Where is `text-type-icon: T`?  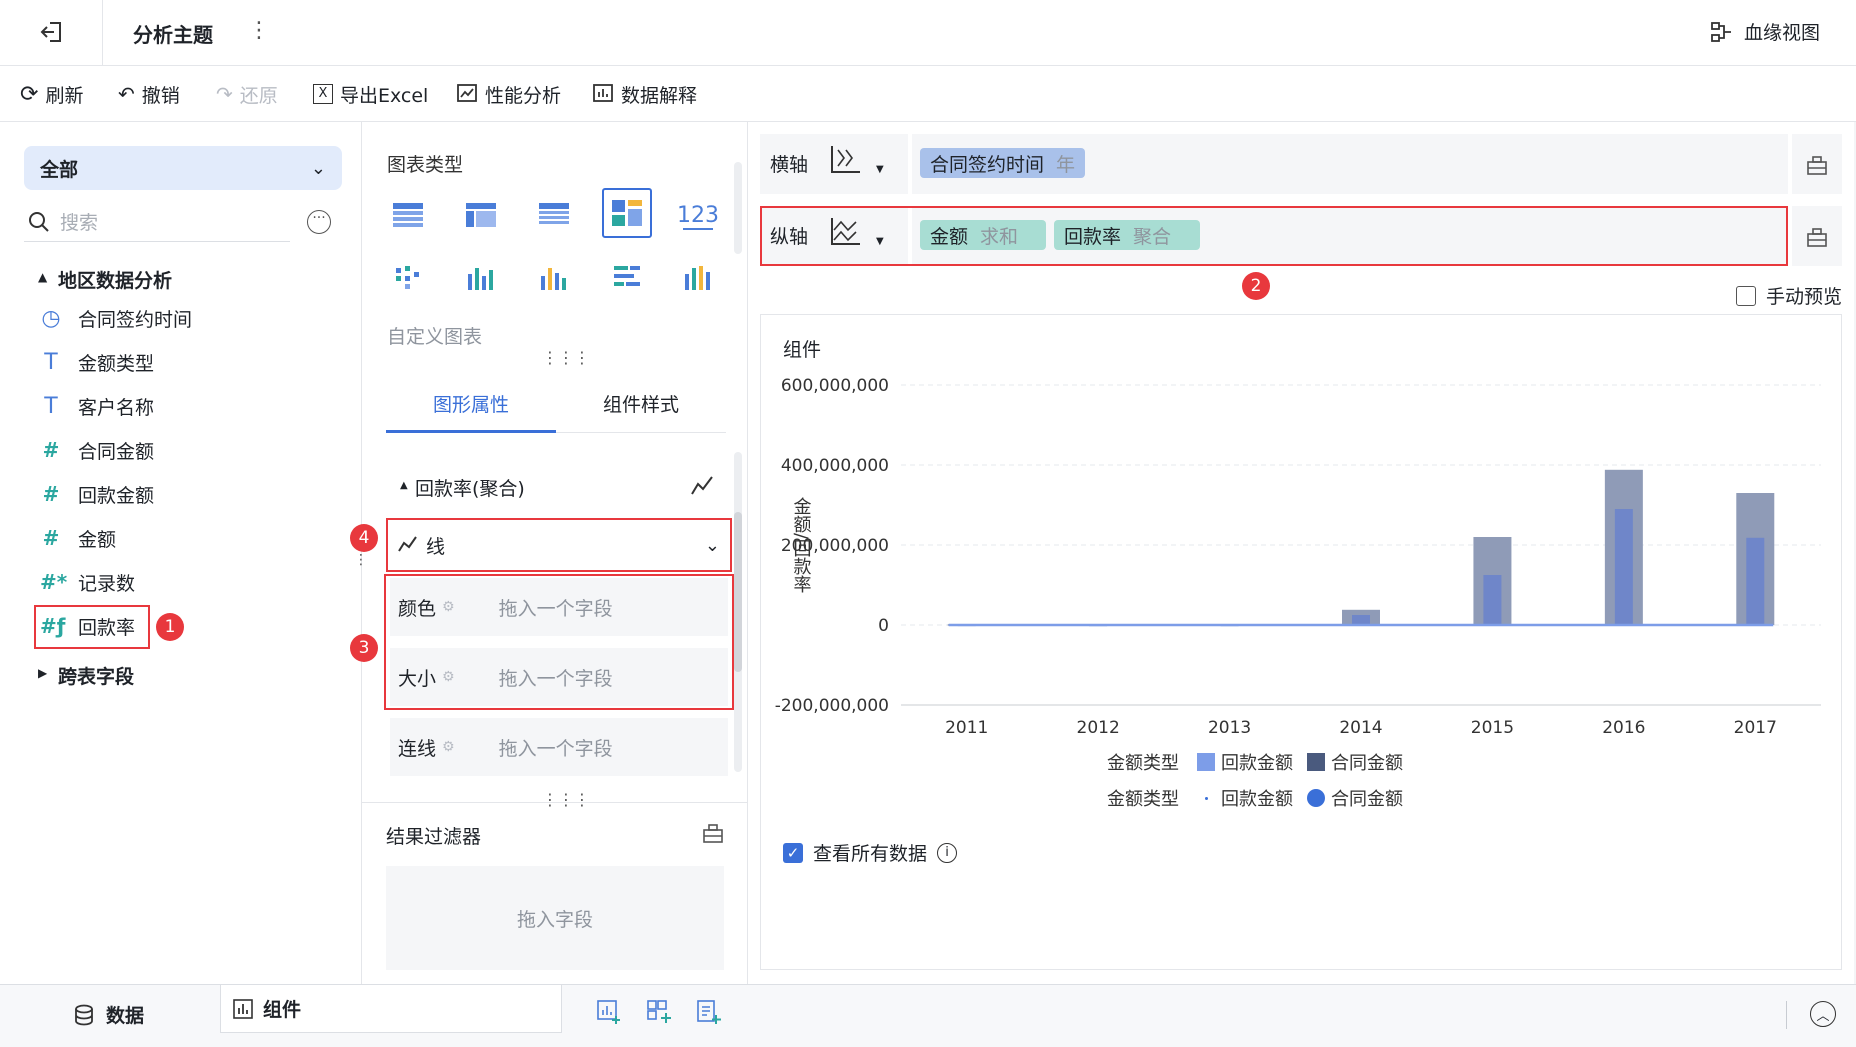 text-type-icon: T is located at coordinates (51, 362).